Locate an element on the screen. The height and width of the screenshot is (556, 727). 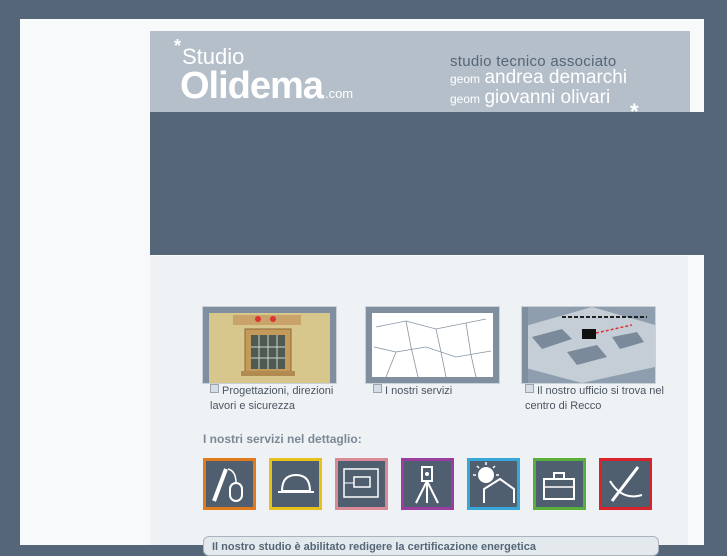
feature-thumb-services is located at coordinates (432, 345).